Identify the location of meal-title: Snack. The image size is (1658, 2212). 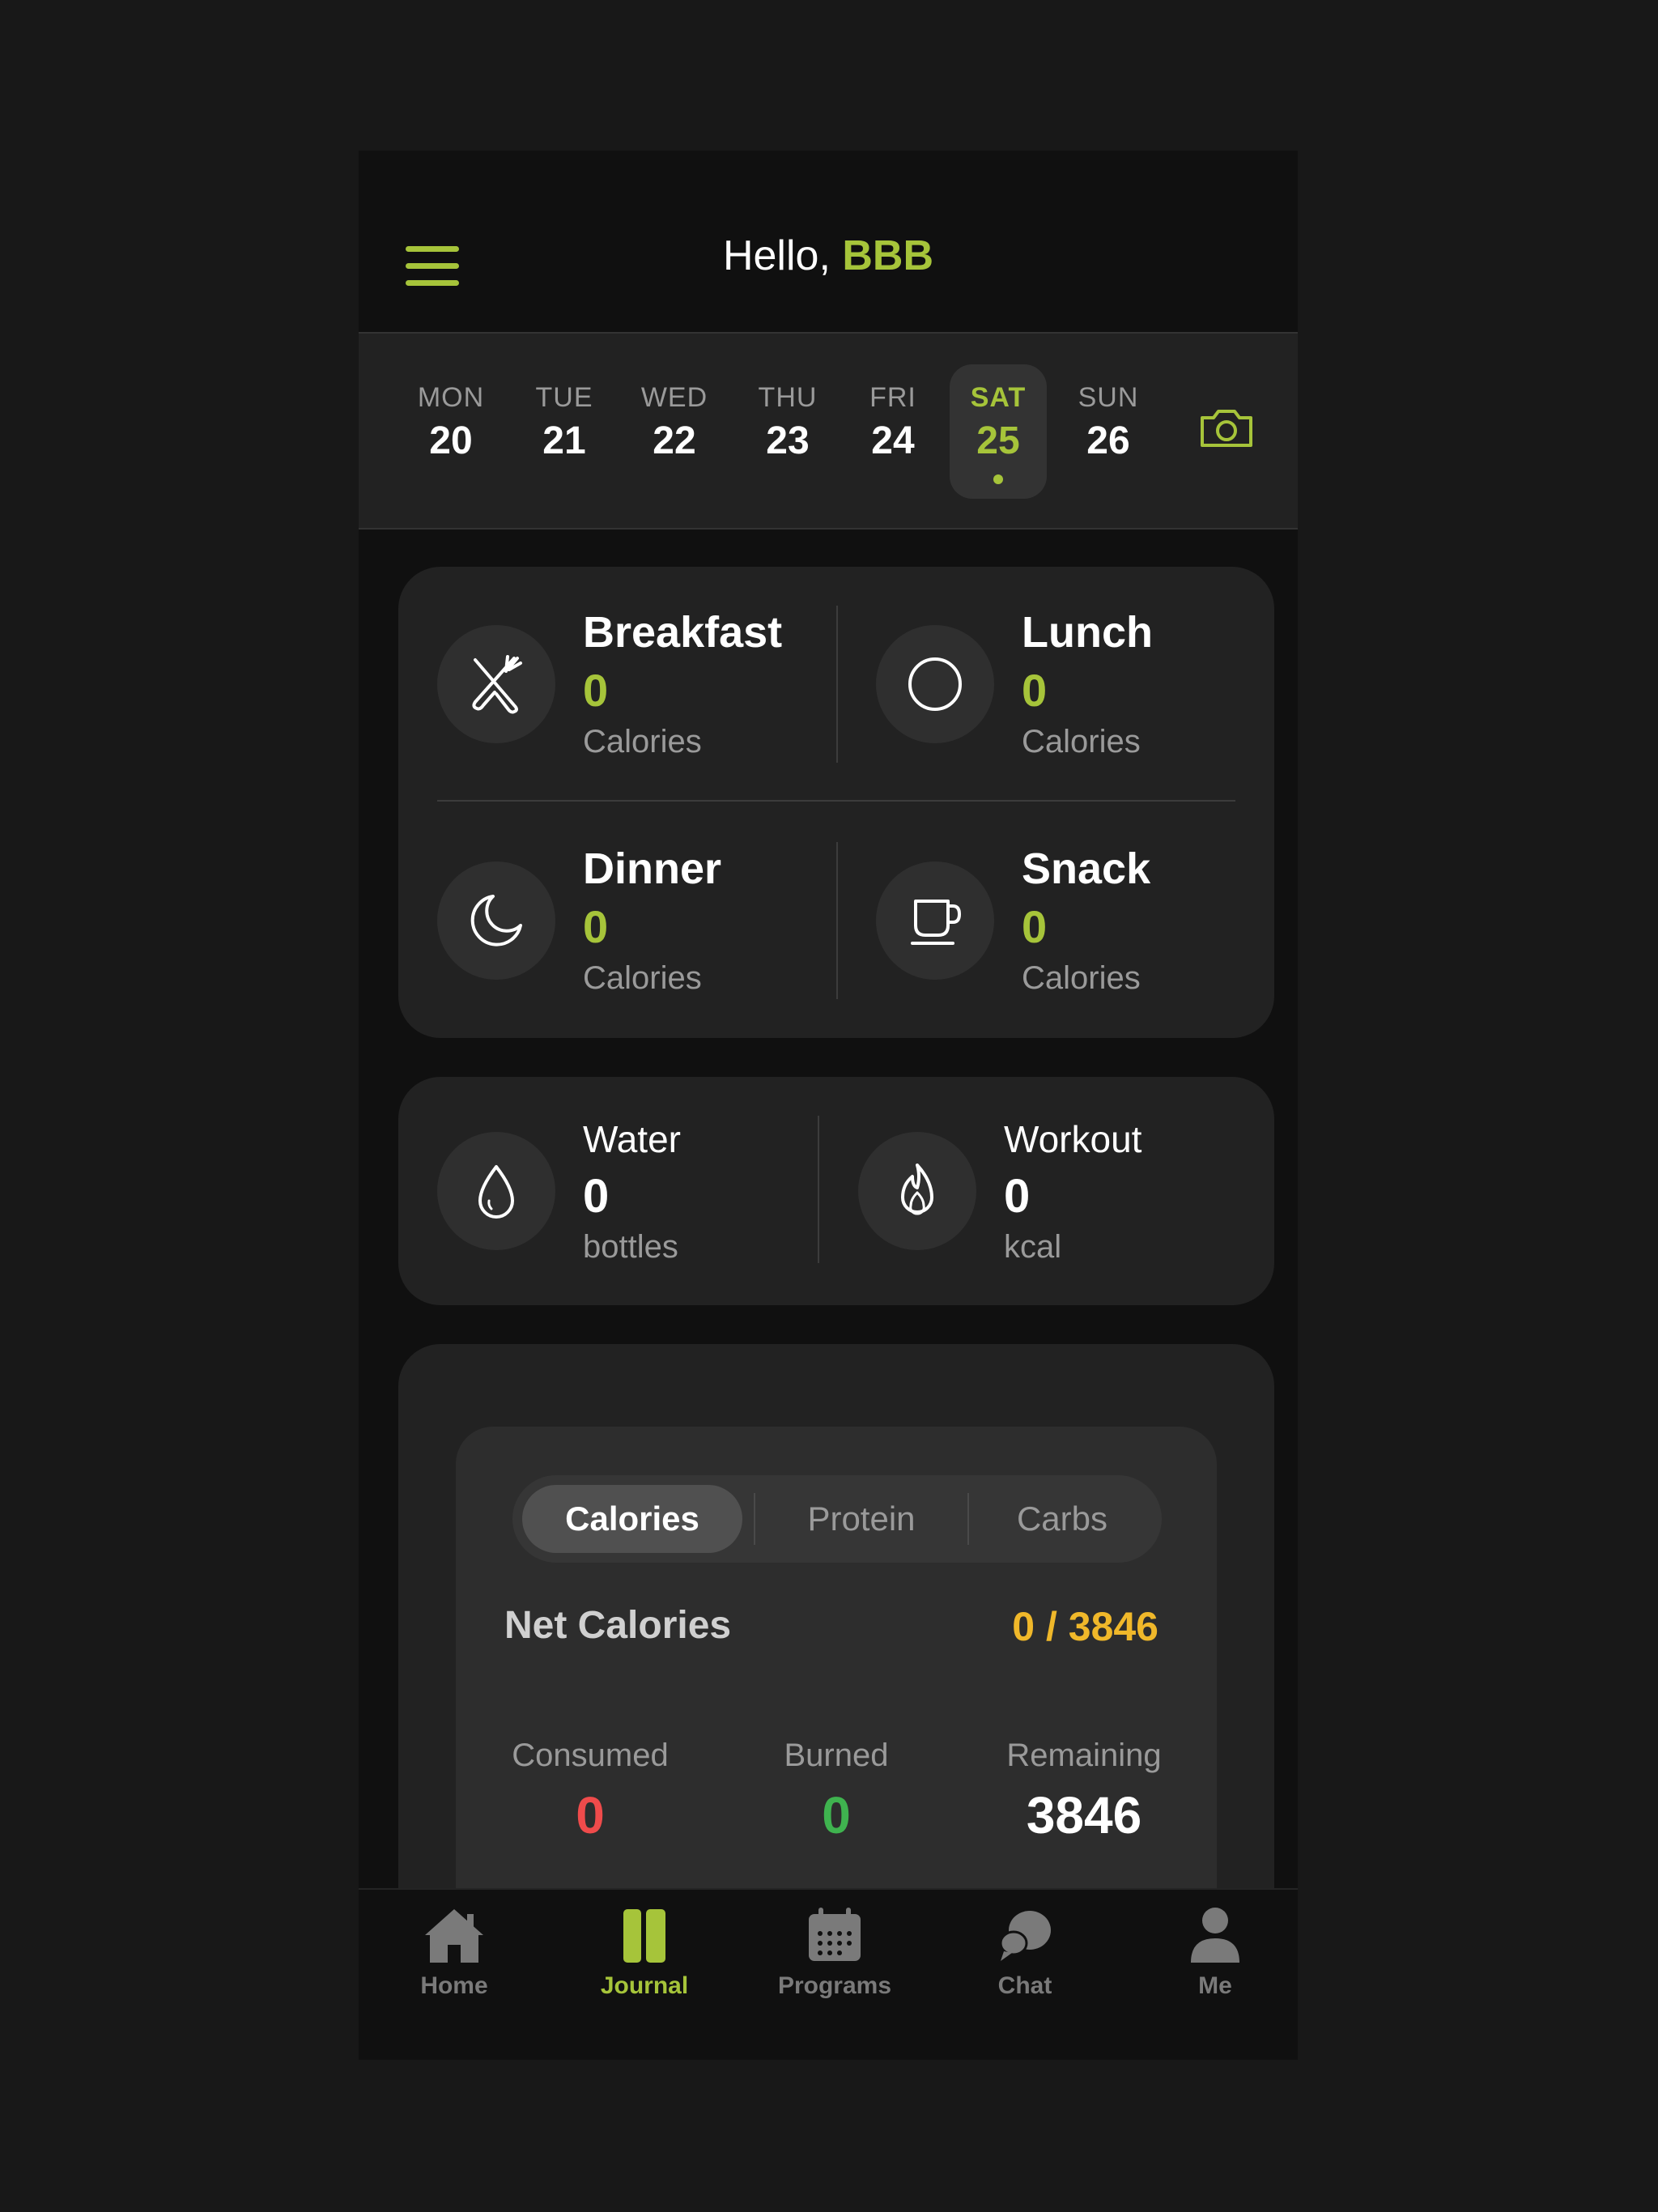
(1086, 869).